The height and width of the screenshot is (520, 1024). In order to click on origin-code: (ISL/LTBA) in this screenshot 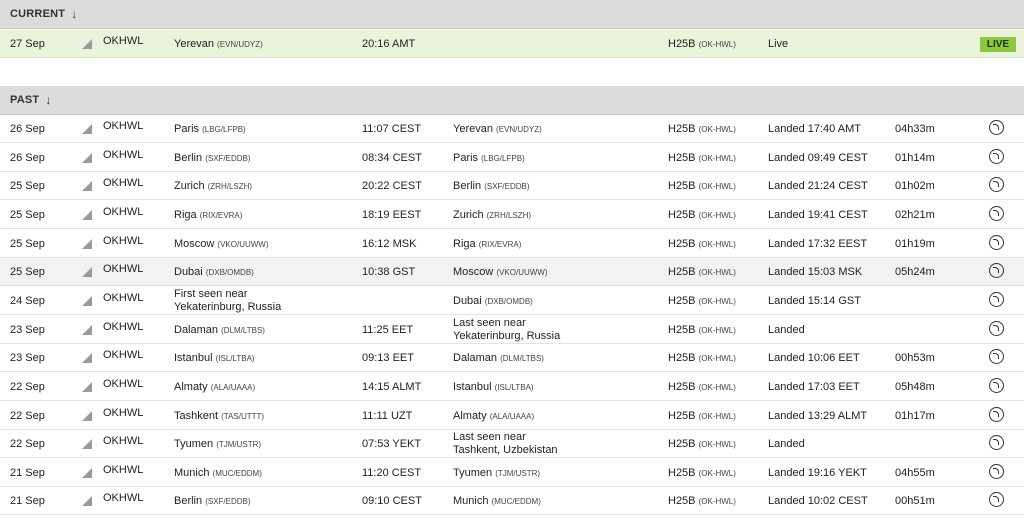, I will do `click(235, 358)`.